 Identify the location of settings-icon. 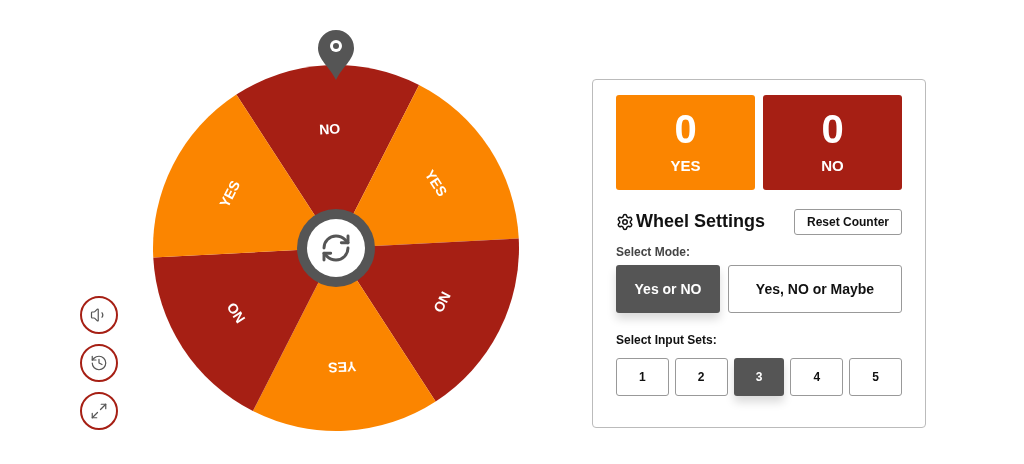
(625, 221).